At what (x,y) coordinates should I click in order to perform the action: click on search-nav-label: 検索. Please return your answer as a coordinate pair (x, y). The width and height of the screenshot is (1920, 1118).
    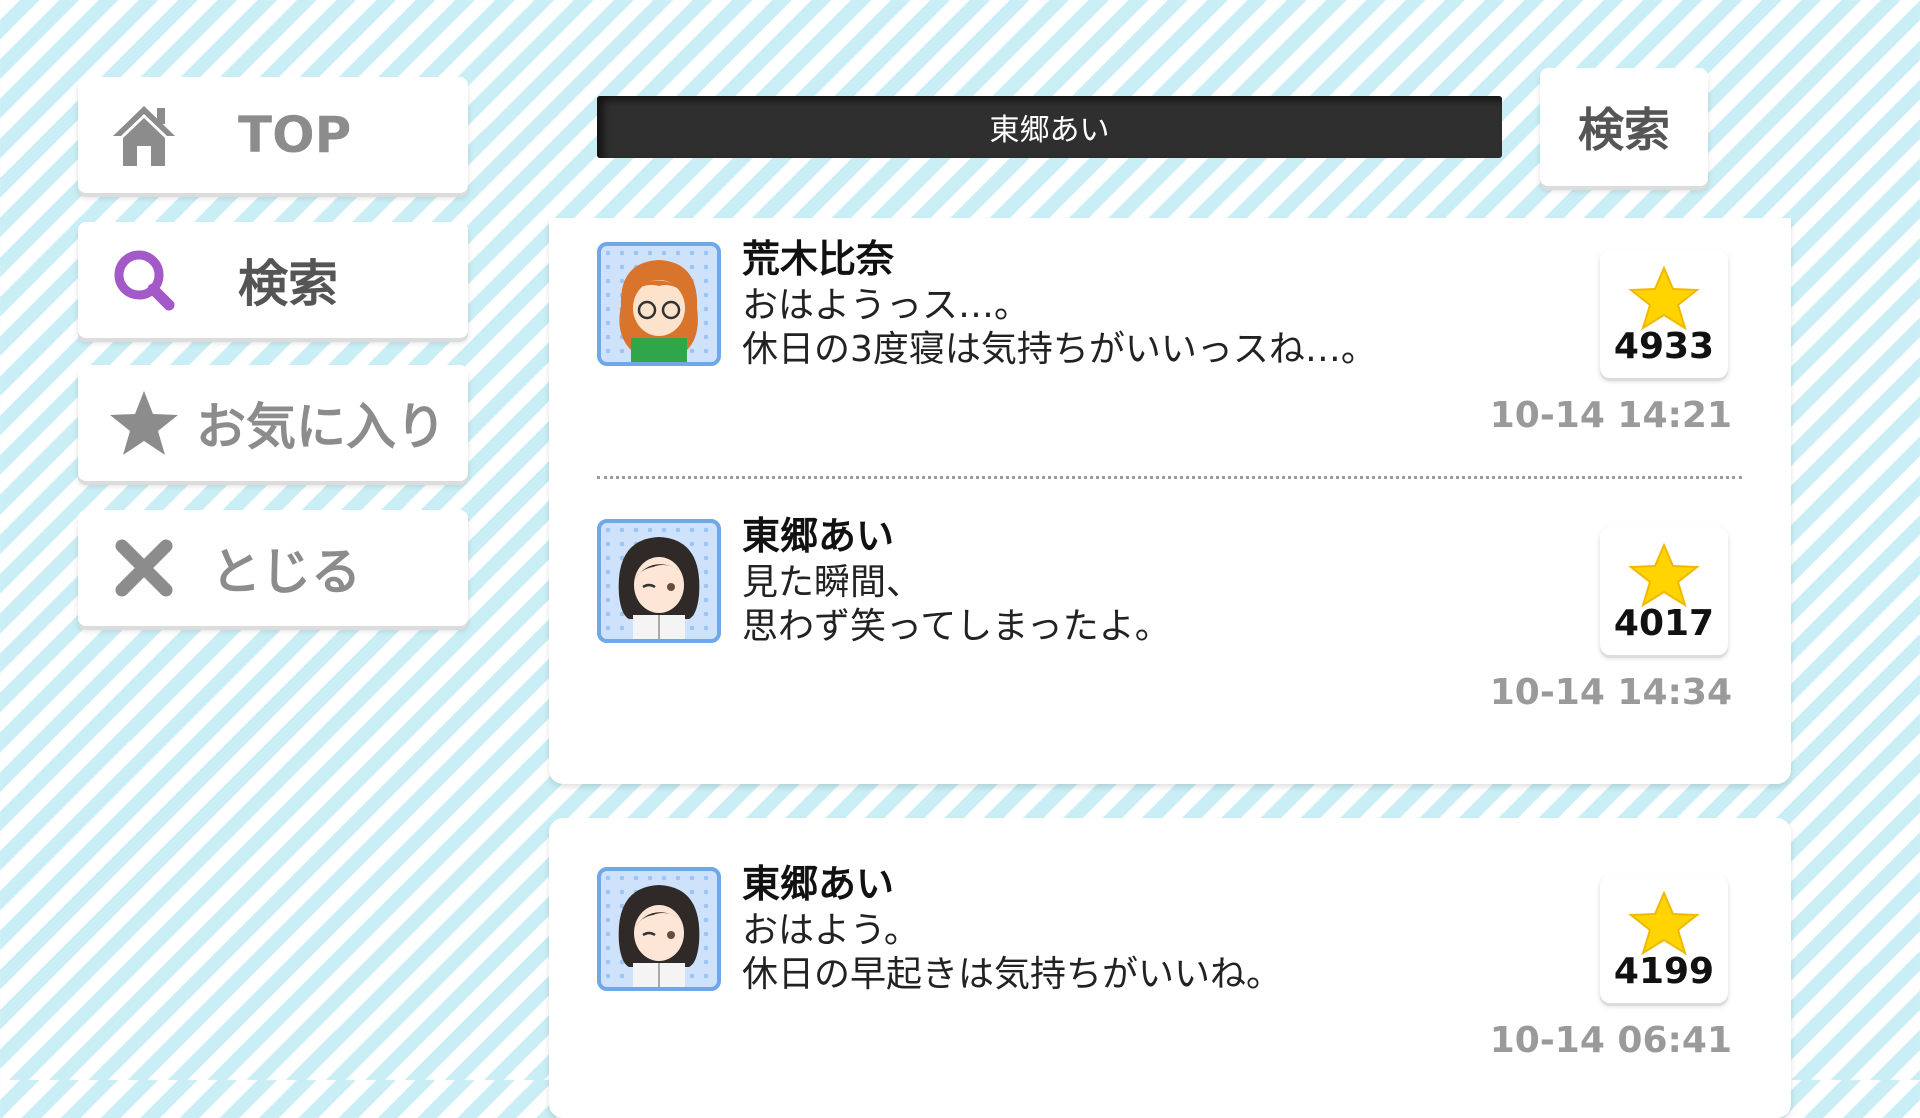
    Looking at the image, I should click on (288, 284).